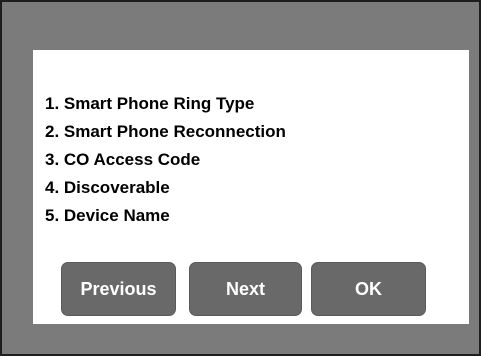  What do you see at coordinates (165, 132) in the screenshot?
I see `menu-item-smart-phone-reconnection: 2. Smart Phone Reconnection` at bounding box center [165, 132].